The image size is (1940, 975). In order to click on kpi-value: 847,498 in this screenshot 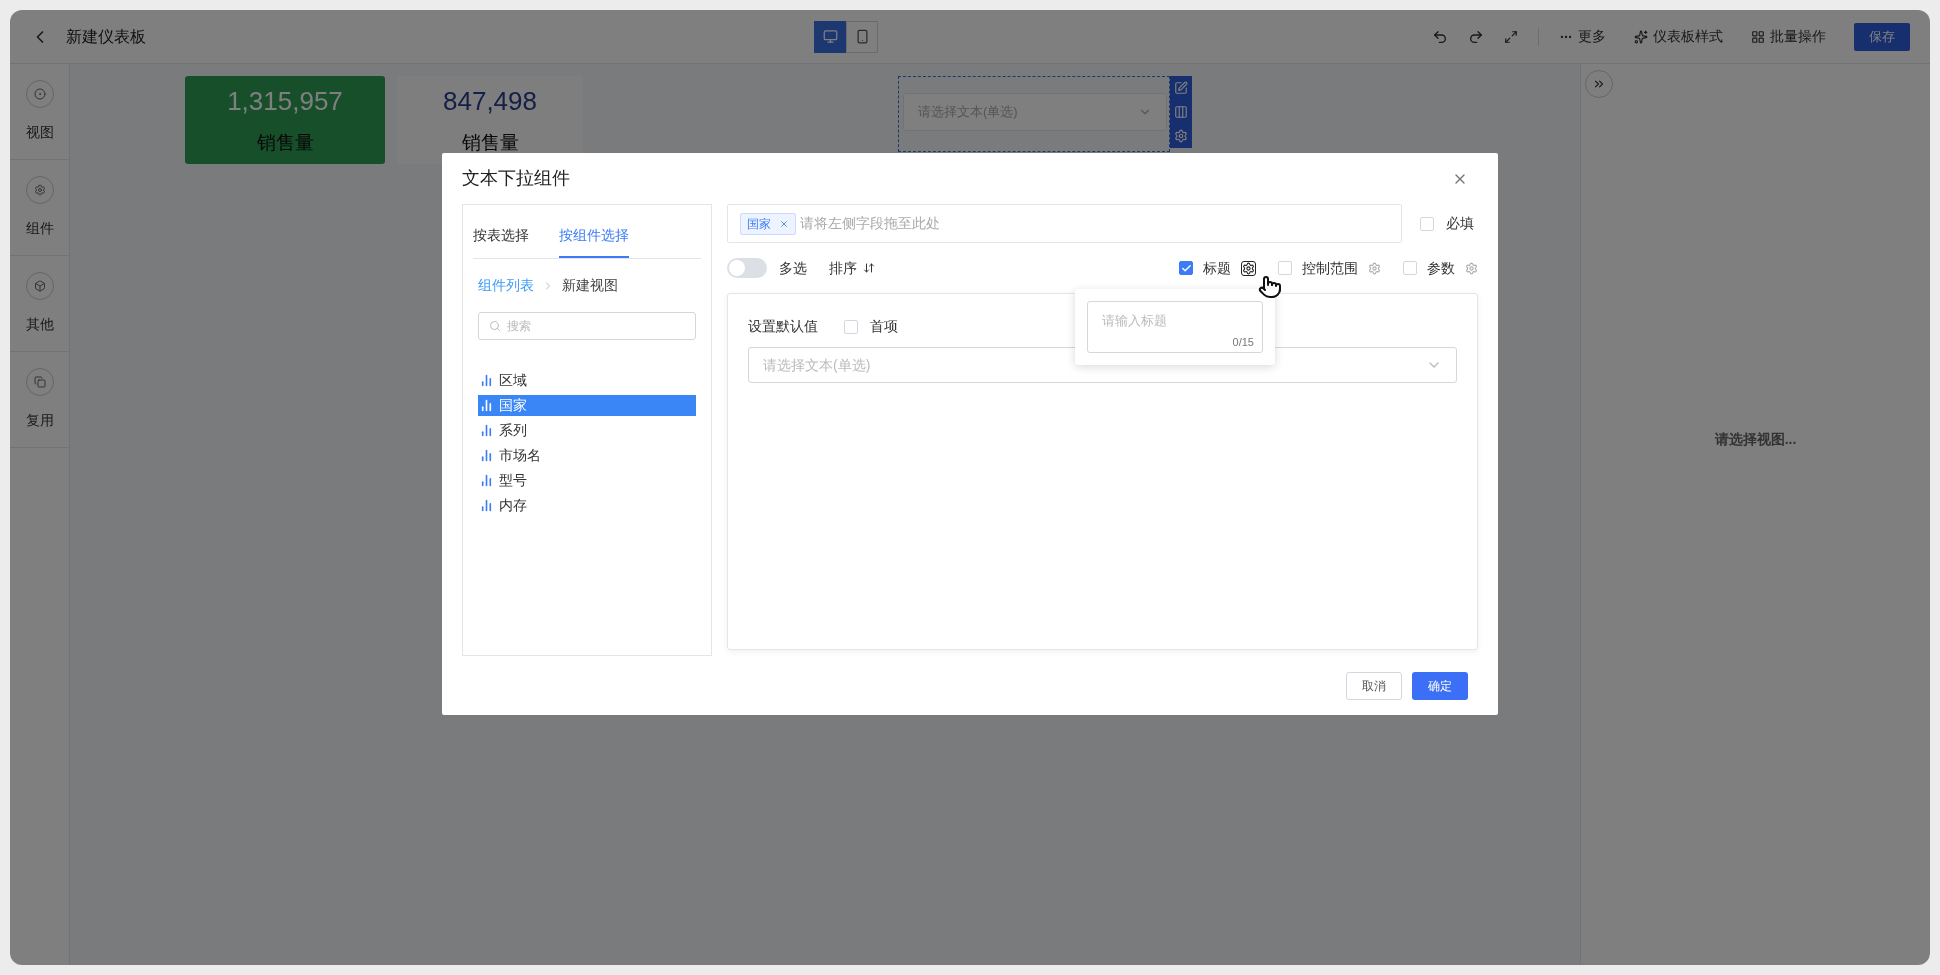, I will do `click(490, 102)`.